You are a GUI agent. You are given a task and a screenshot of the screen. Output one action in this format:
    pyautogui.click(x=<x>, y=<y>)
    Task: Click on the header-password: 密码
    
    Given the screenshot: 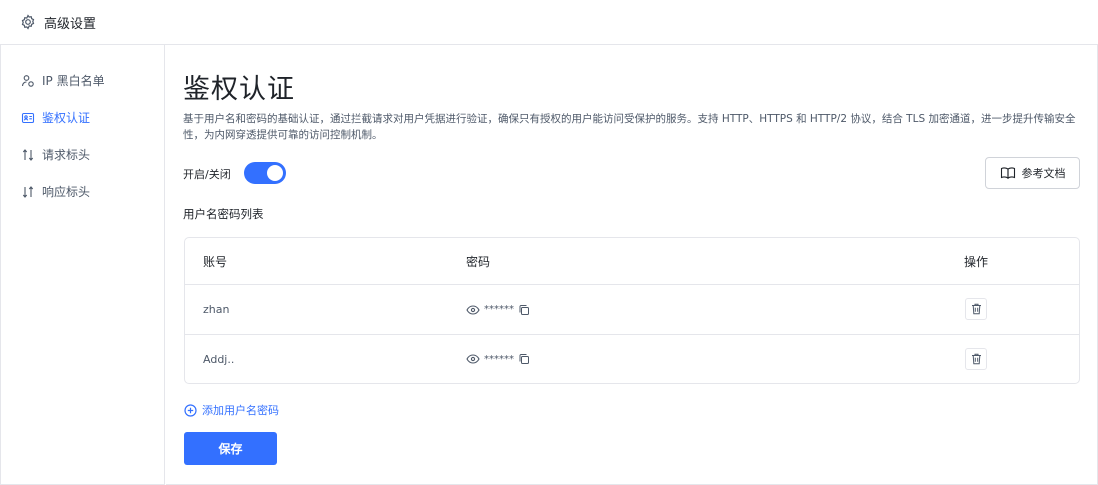 What is the action you would take?
    pyautogui.click(x=478, y=261)
    